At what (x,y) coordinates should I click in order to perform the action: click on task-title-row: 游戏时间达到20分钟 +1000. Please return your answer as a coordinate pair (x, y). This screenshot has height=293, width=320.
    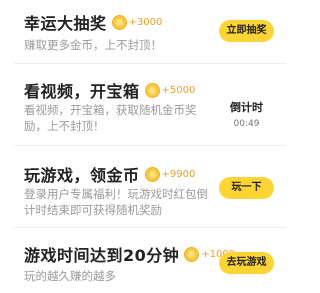
    Looking at the image, I should click on (129, 254).